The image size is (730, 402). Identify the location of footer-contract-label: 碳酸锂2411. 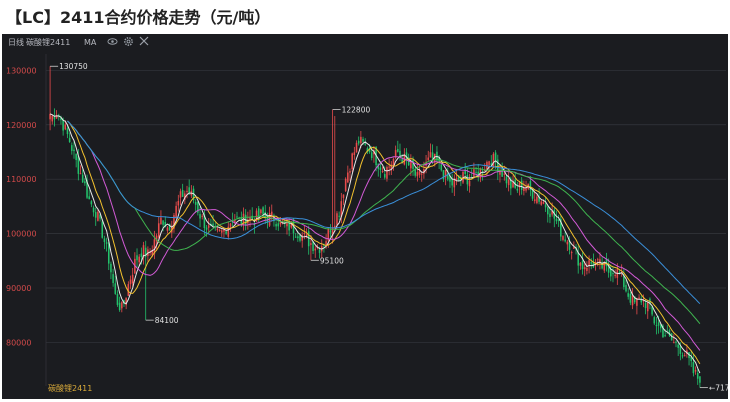
(70, 388).